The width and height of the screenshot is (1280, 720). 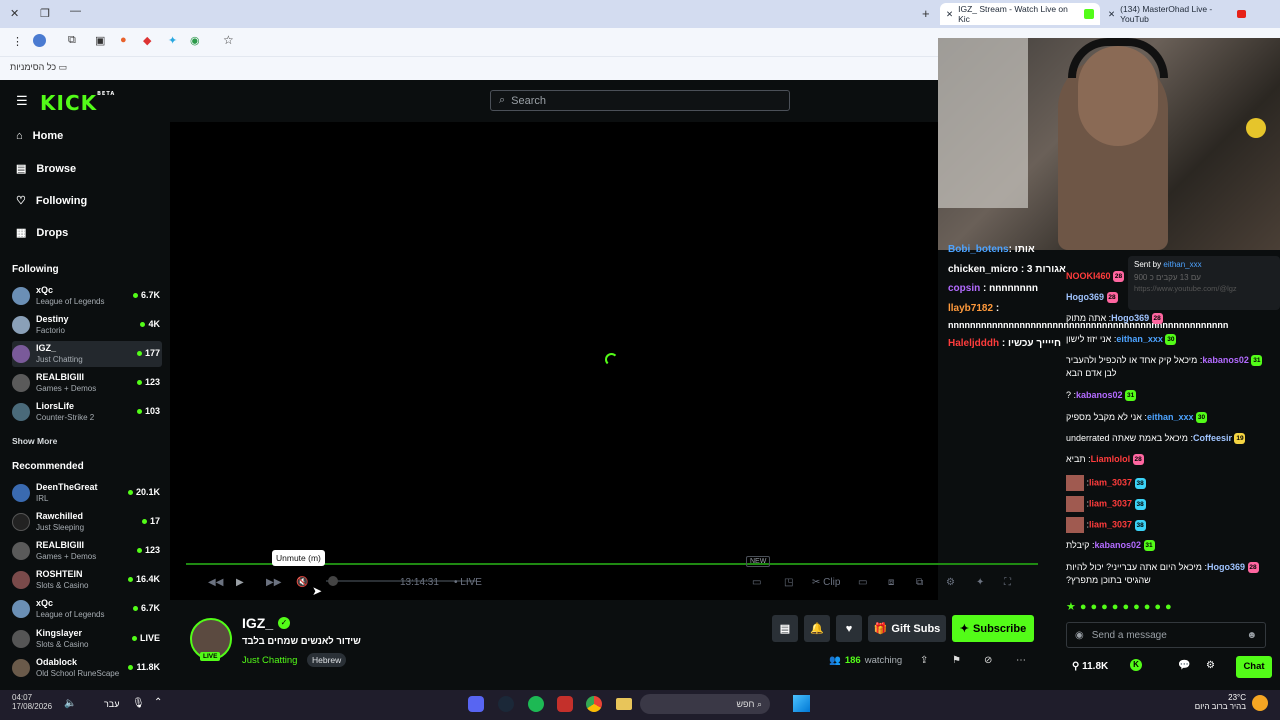 What do you see at coordinates (46, 169) in the screenshot?
I see `nav-browse: ▤ Browse` at bounding box center [46, 169].